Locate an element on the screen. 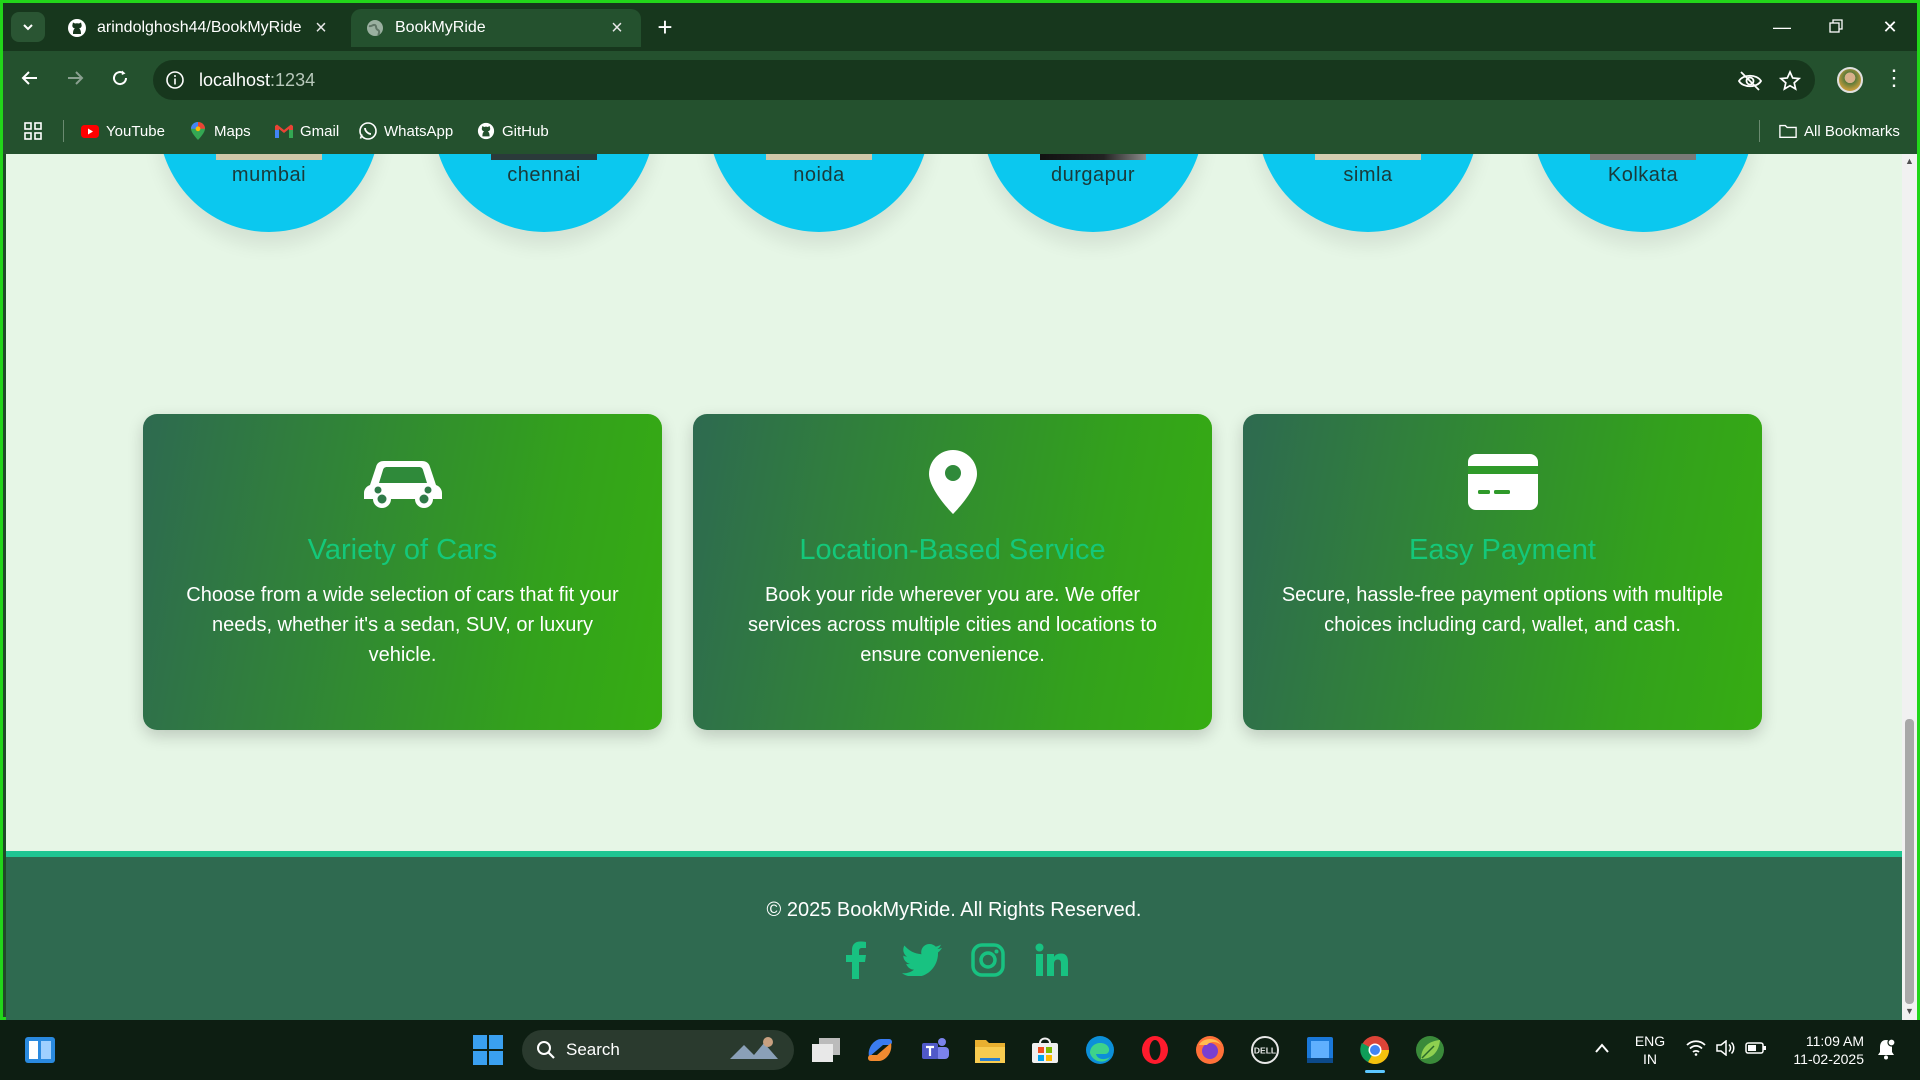  arrow-right-icon is located at coordinates (76, 78).